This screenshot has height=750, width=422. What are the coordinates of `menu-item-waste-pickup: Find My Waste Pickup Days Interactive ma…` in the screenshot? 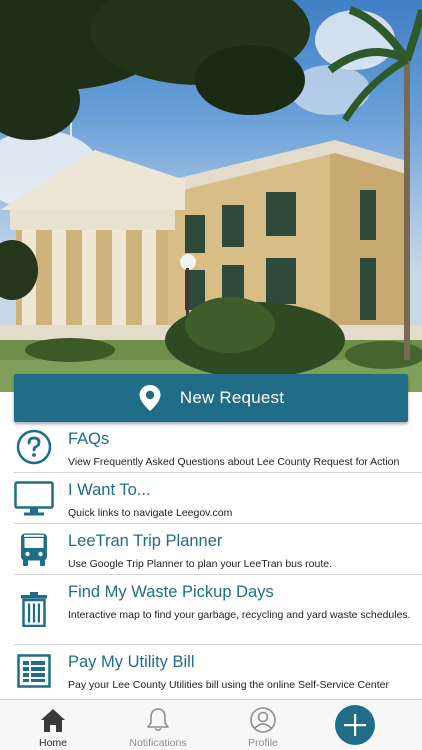 It's located at (211, 610).